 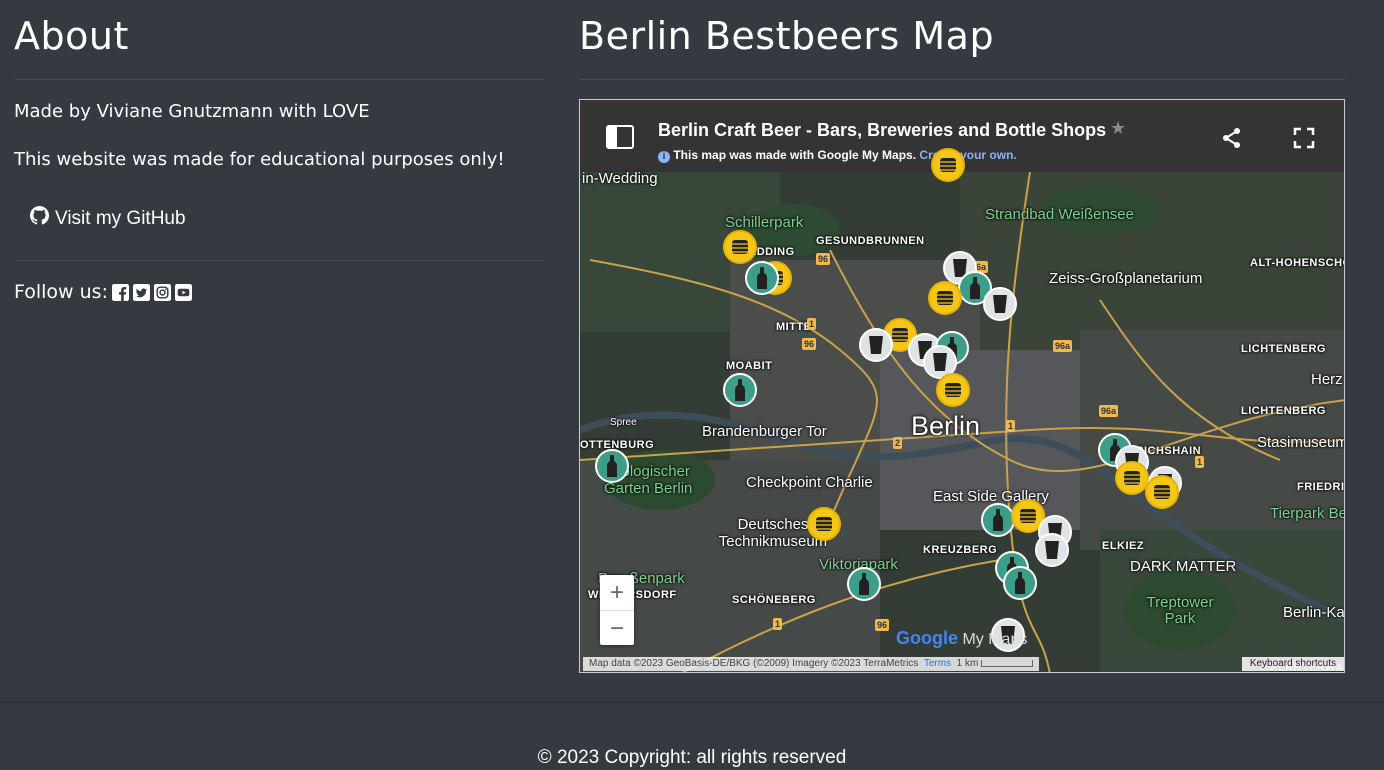 I want to click on info-icon: i, so click(x=664, y=157).